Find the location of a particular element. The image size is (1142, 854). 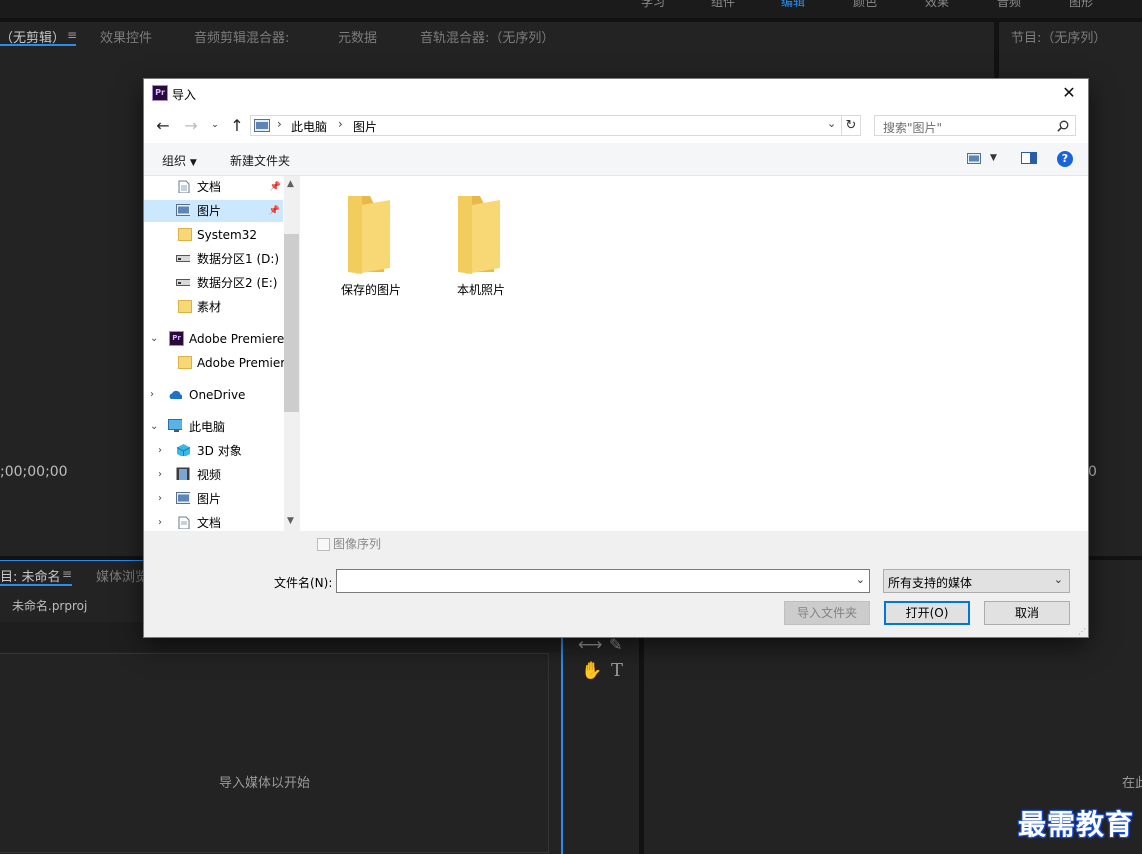

search-input: 搜索"图片" is located at coordinates (975, 125).